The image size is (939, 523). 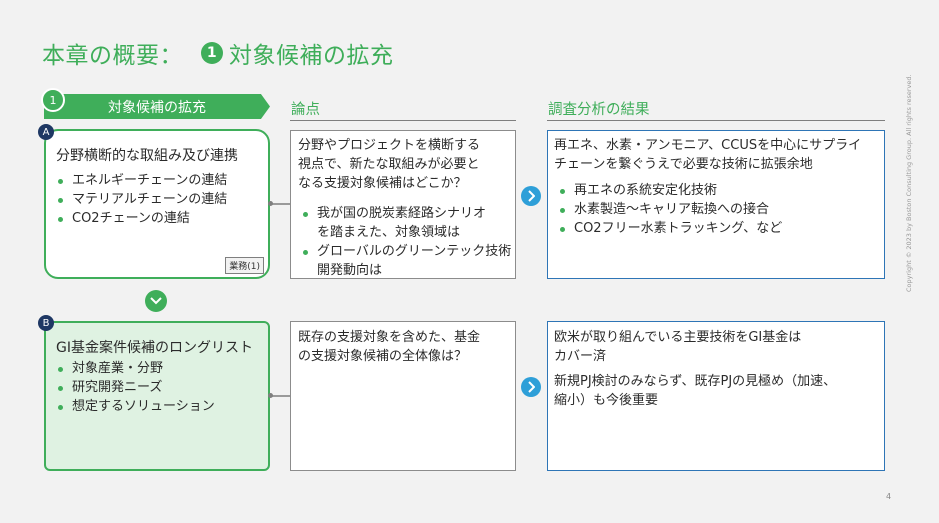 I want to click on connector-b-dot, so click(x=270, y=395).